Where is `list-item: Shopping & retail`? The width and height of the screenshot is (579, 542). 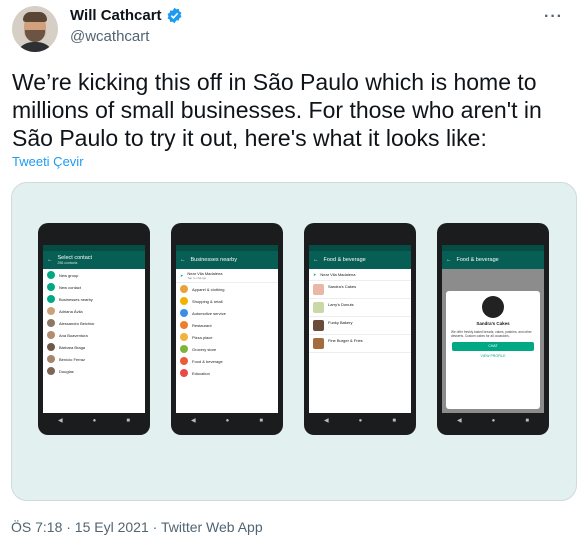 list-item: Shopping & retail is located at coordinates (207, 301).